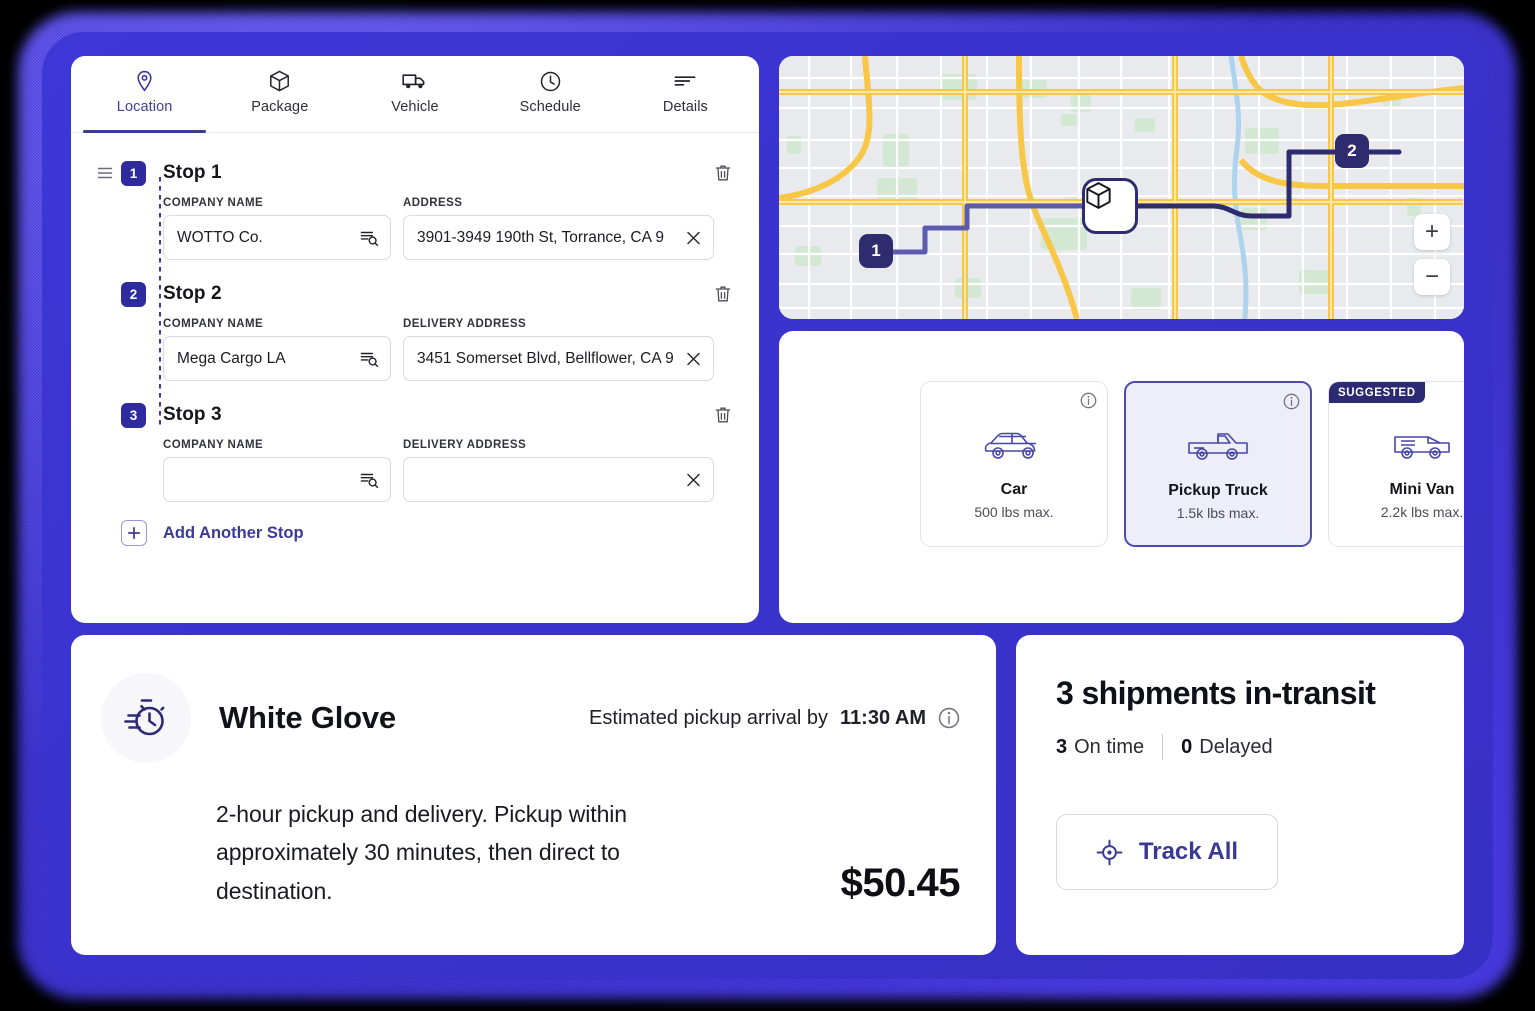 Image resolution: width=1535 pixels, height=1011 pixels. What do you see at coordinates (433, 203) in the screenshot?
I see `address-label: ADDRESS` at bounding box center [433, 203].